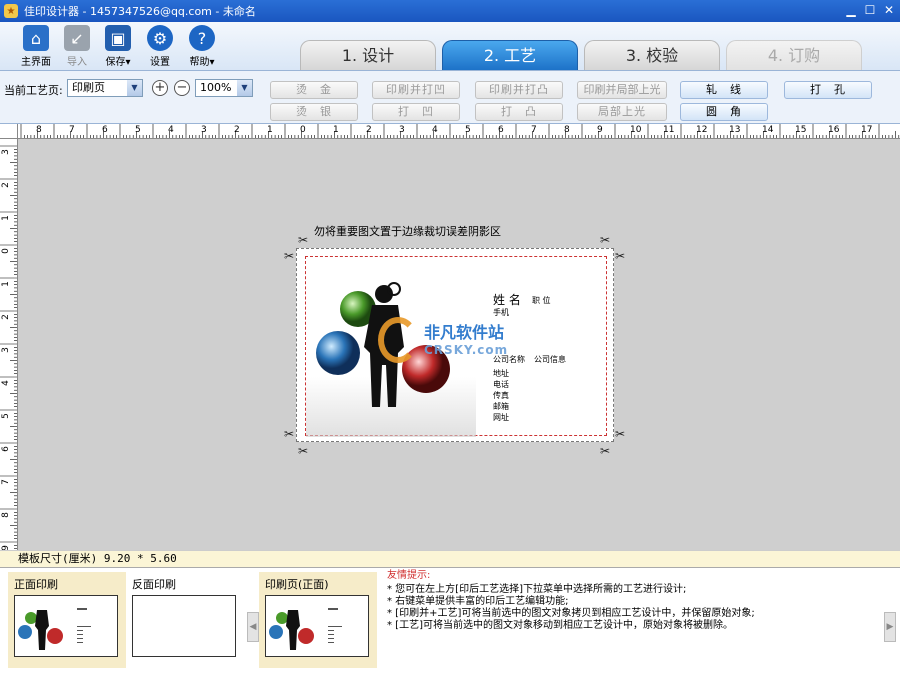 The image size is (900, 675). I want to click on ruler-top-label: 12, so click(702, 130).